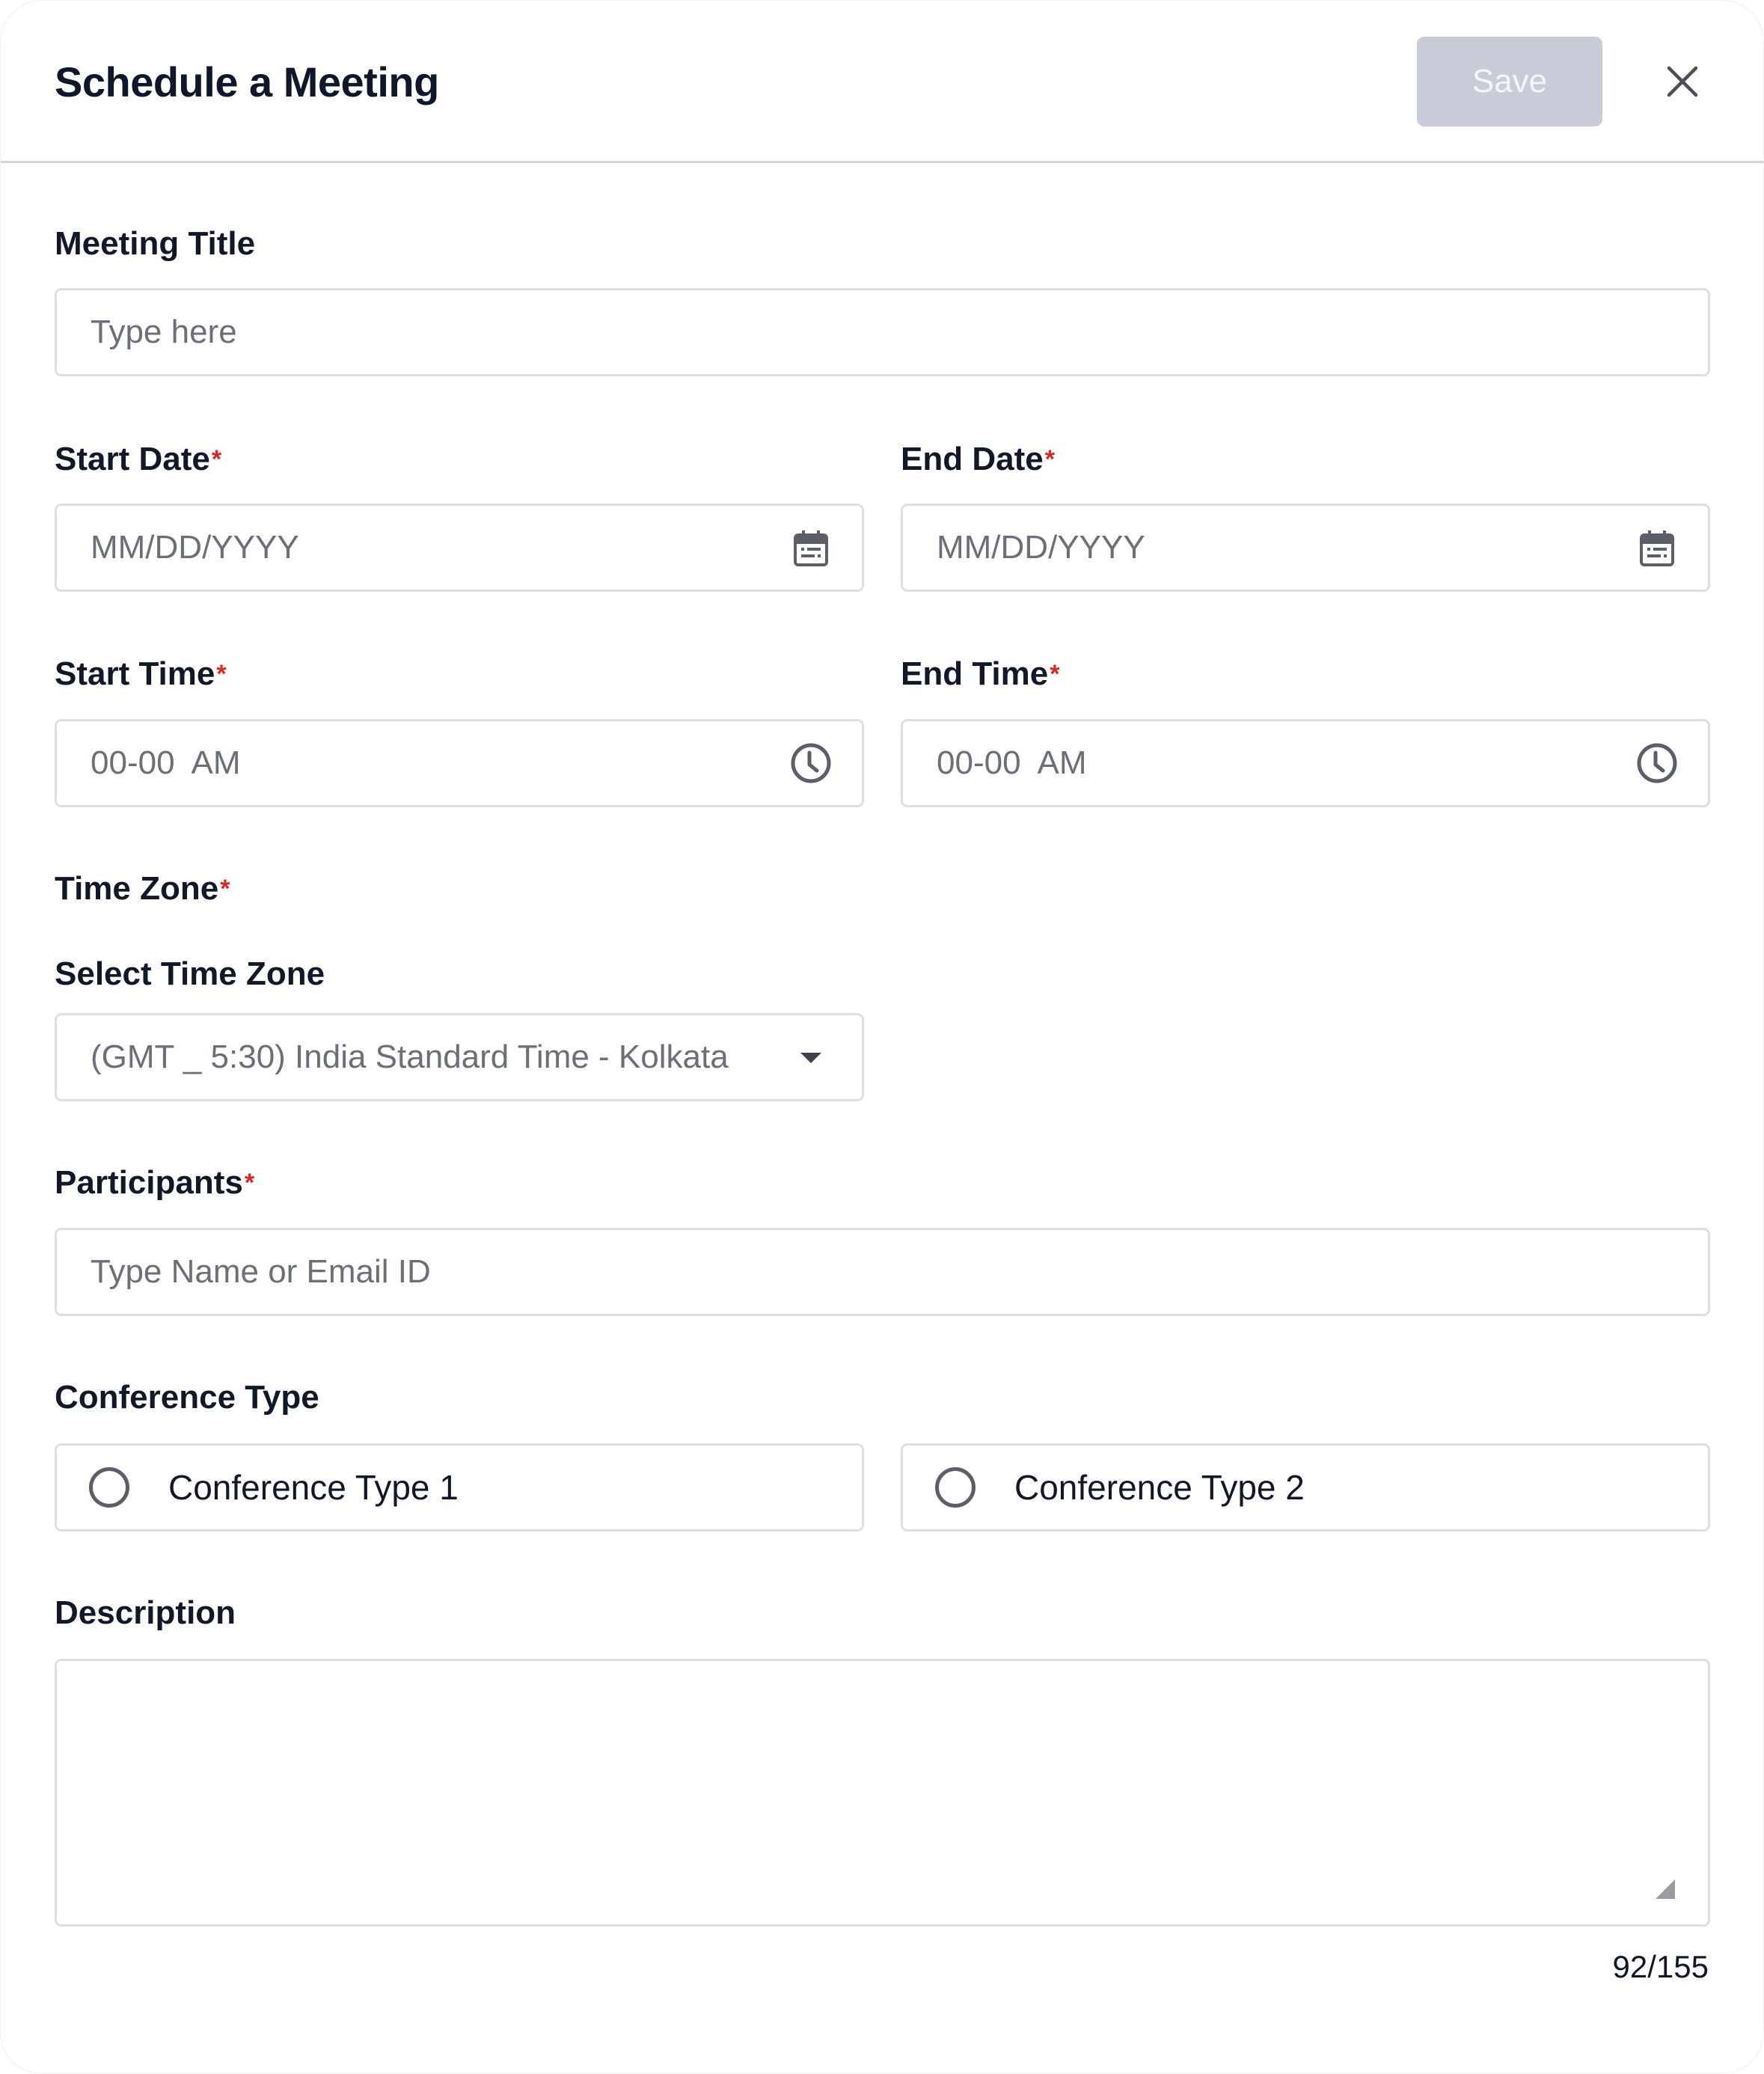  What do you see at coordinates (1041, 547) in the screenshot?
I see `end-date-placeholder: MM/DD/YYYY` at bounding box center [1041, 547].